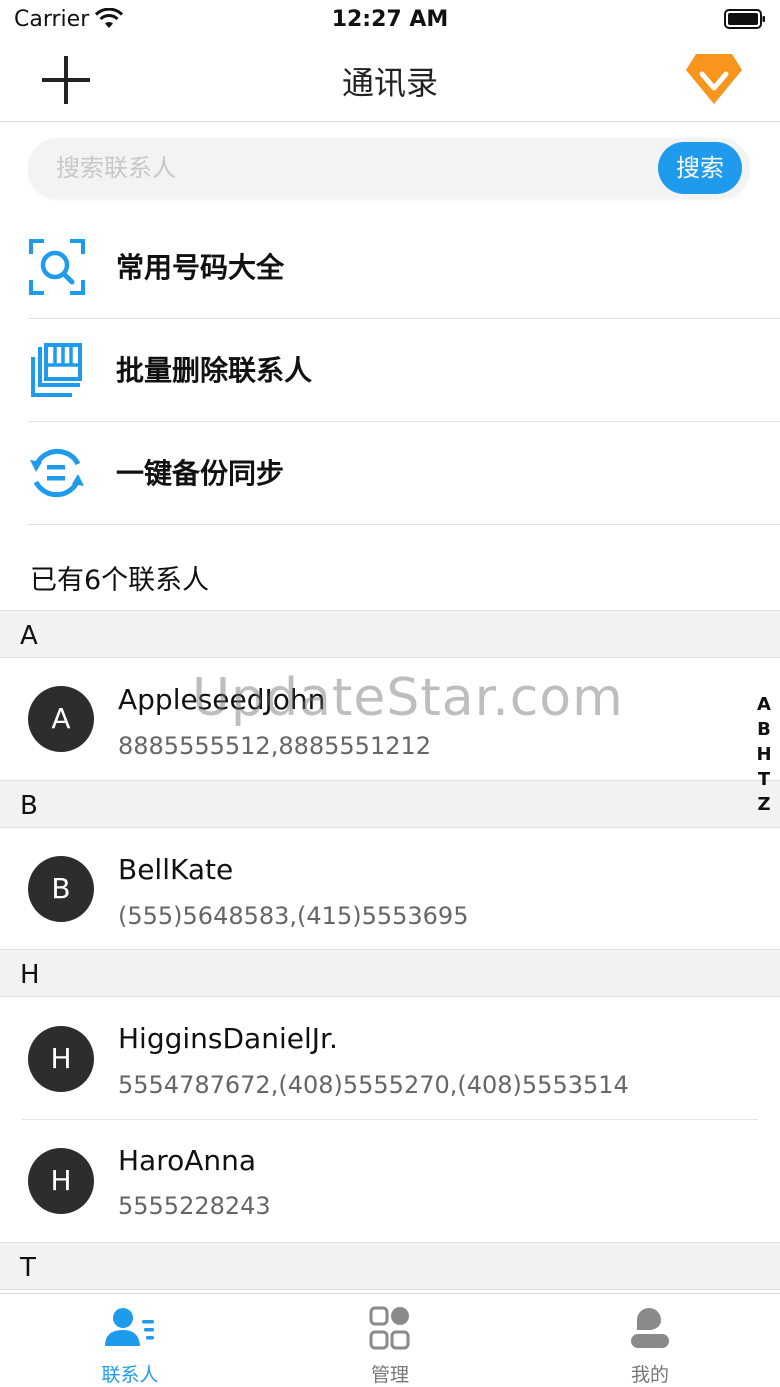  What do you see at coordinates (293, 916) in the screenshot?
I see `contact-phone: (555)5648583,(415)5553695` at bounding box center [293, 916].